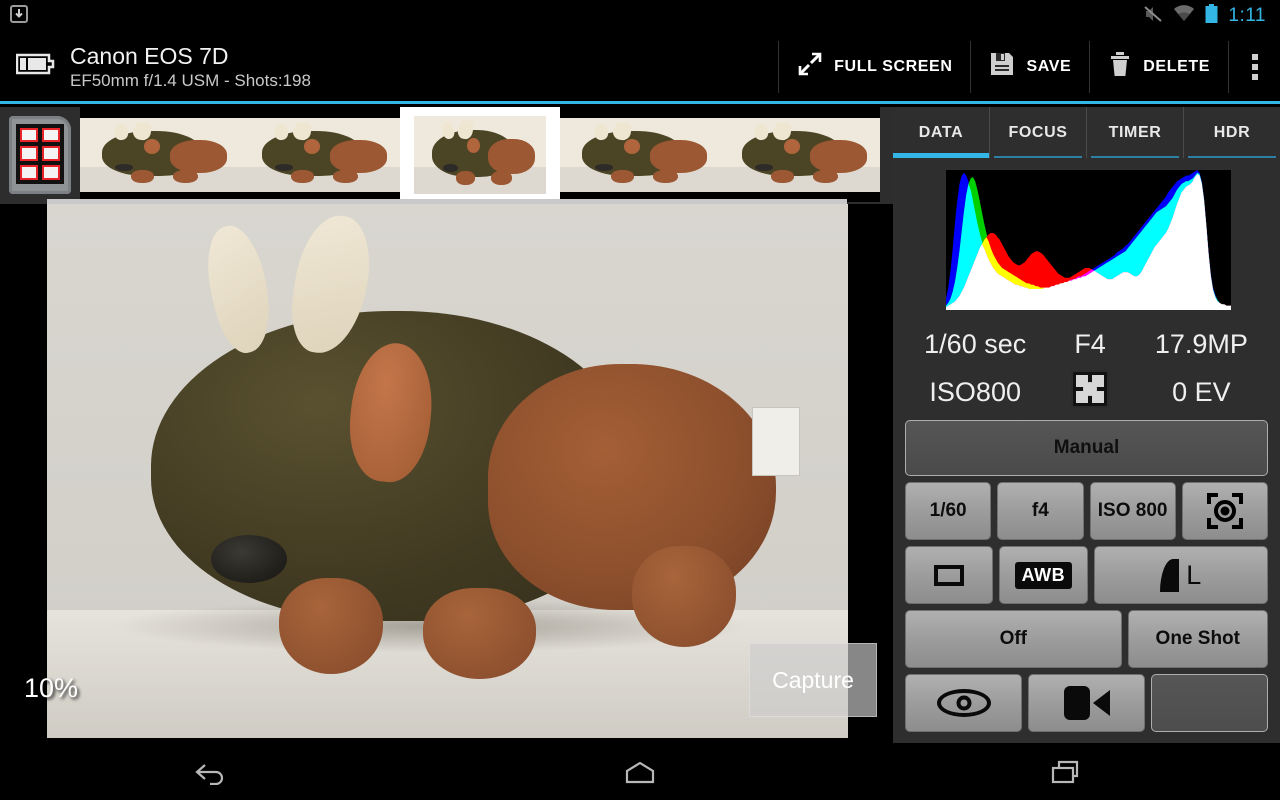 This screenshot has height=800, width=1280. I want to click on rectangle-icon, so click(949, 575).